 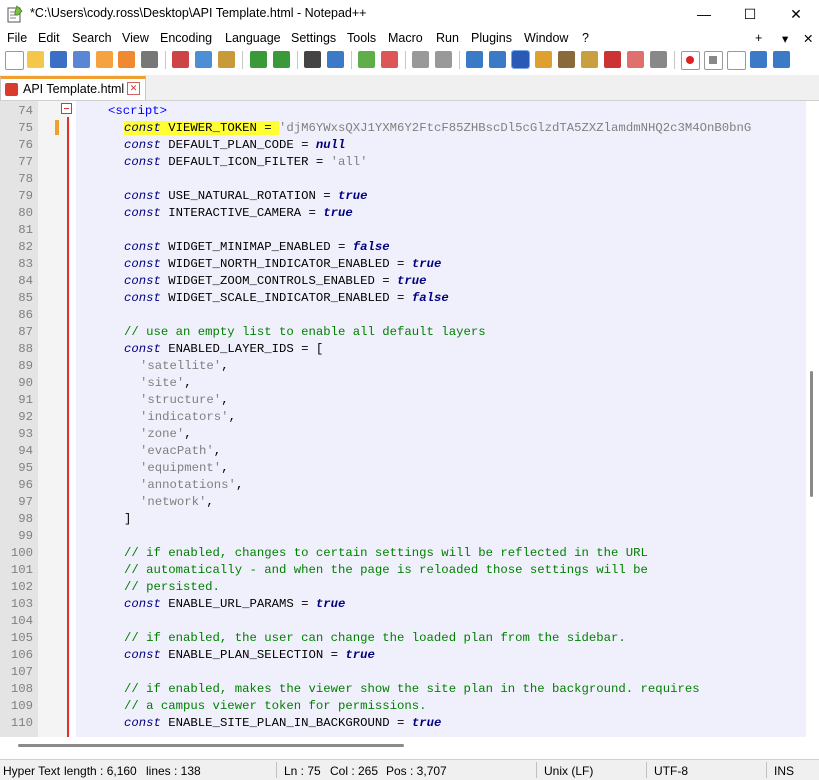 What do you see at coordinates (135, 38) in the screenshot?
I see `menu-view: View` at bounding box center [135, 38].